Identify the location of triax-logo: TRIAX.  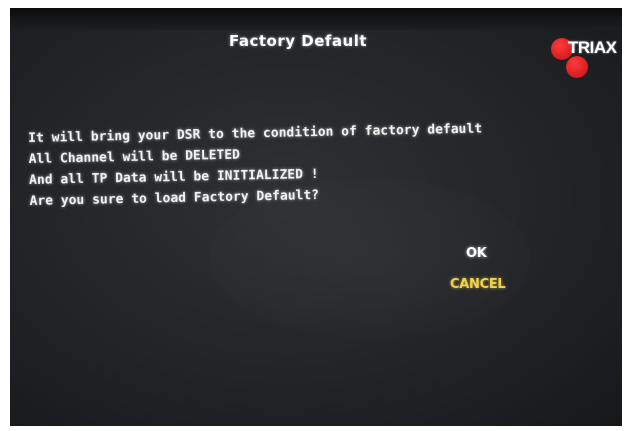
(584, 60).